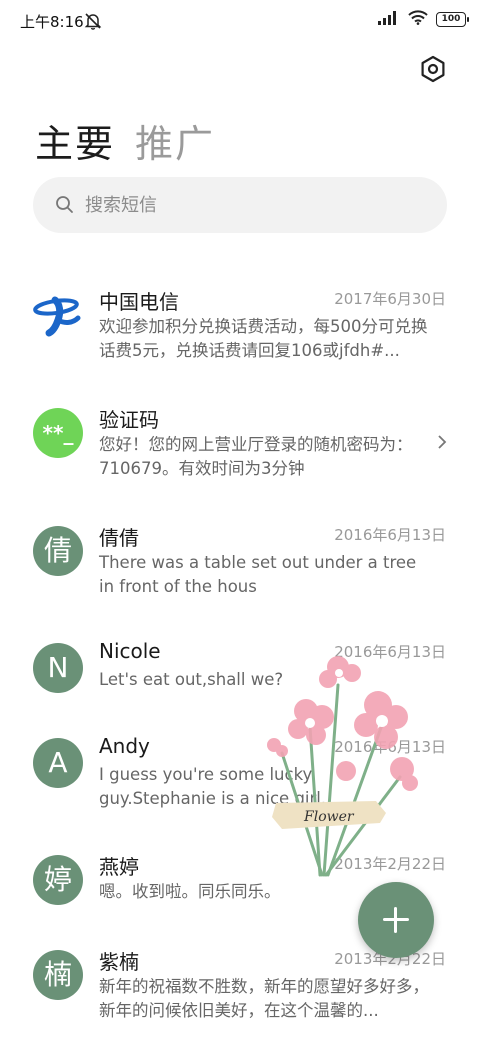  I want to click on tab-bar: 主要 推广, so click(125, 140).